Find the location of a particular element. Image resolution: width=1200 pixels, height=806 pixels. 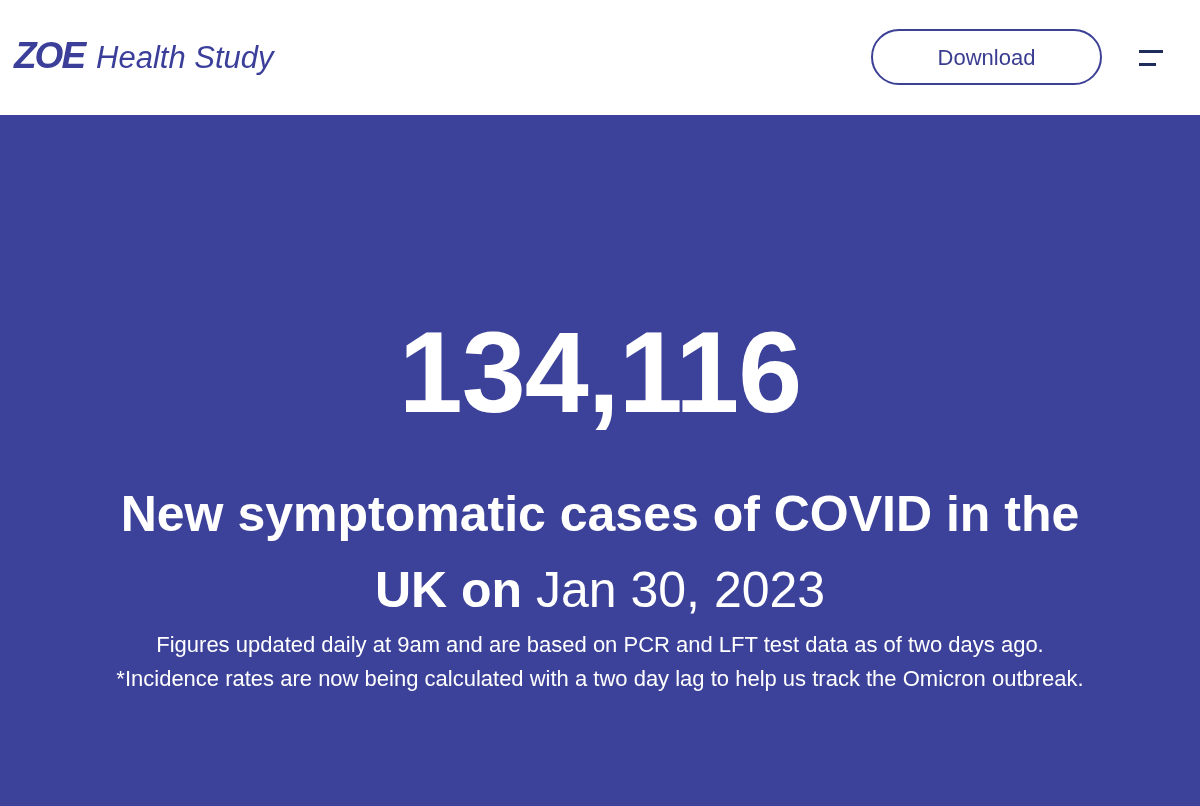

menu-button is located at coordinates (1151, 57).